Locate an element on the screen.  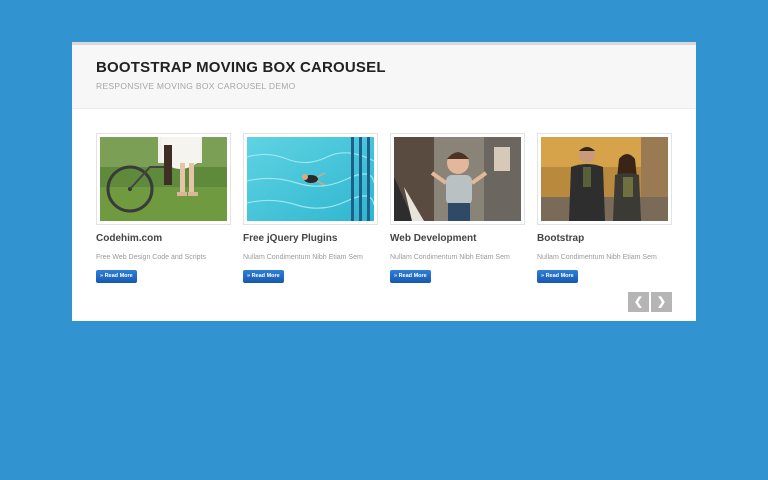
card-title: Codehim.com is located at coordinates (163, 239).